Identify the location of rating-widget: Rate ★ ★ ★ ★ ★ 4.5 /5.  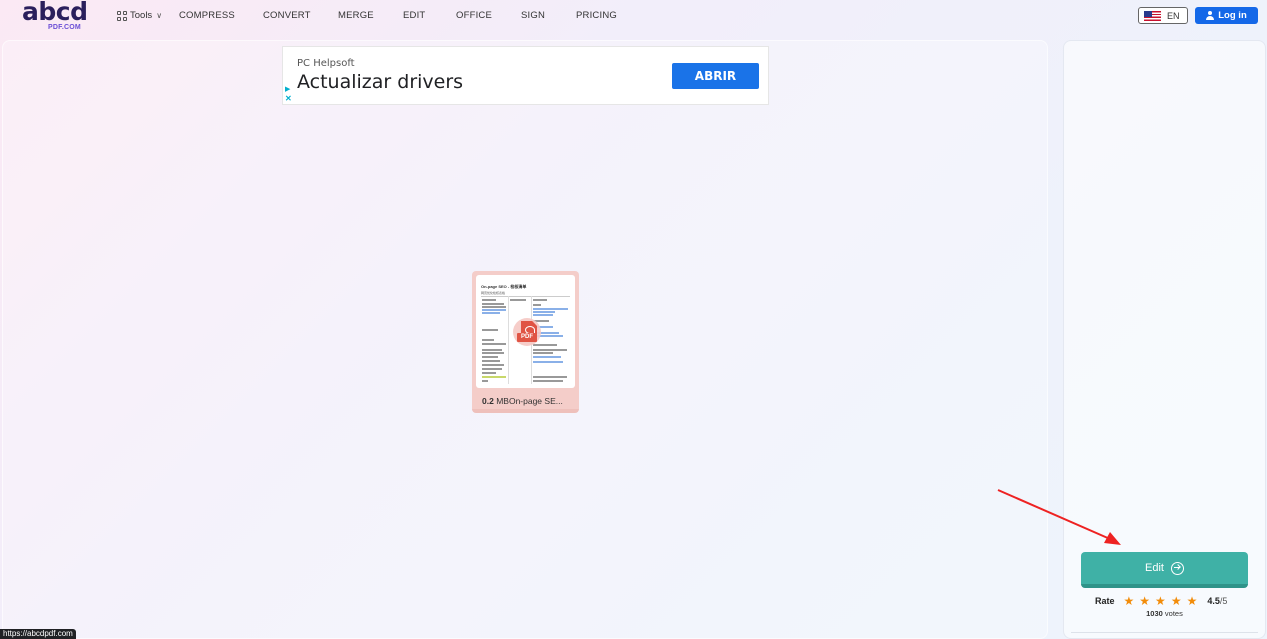
(1161, 601).